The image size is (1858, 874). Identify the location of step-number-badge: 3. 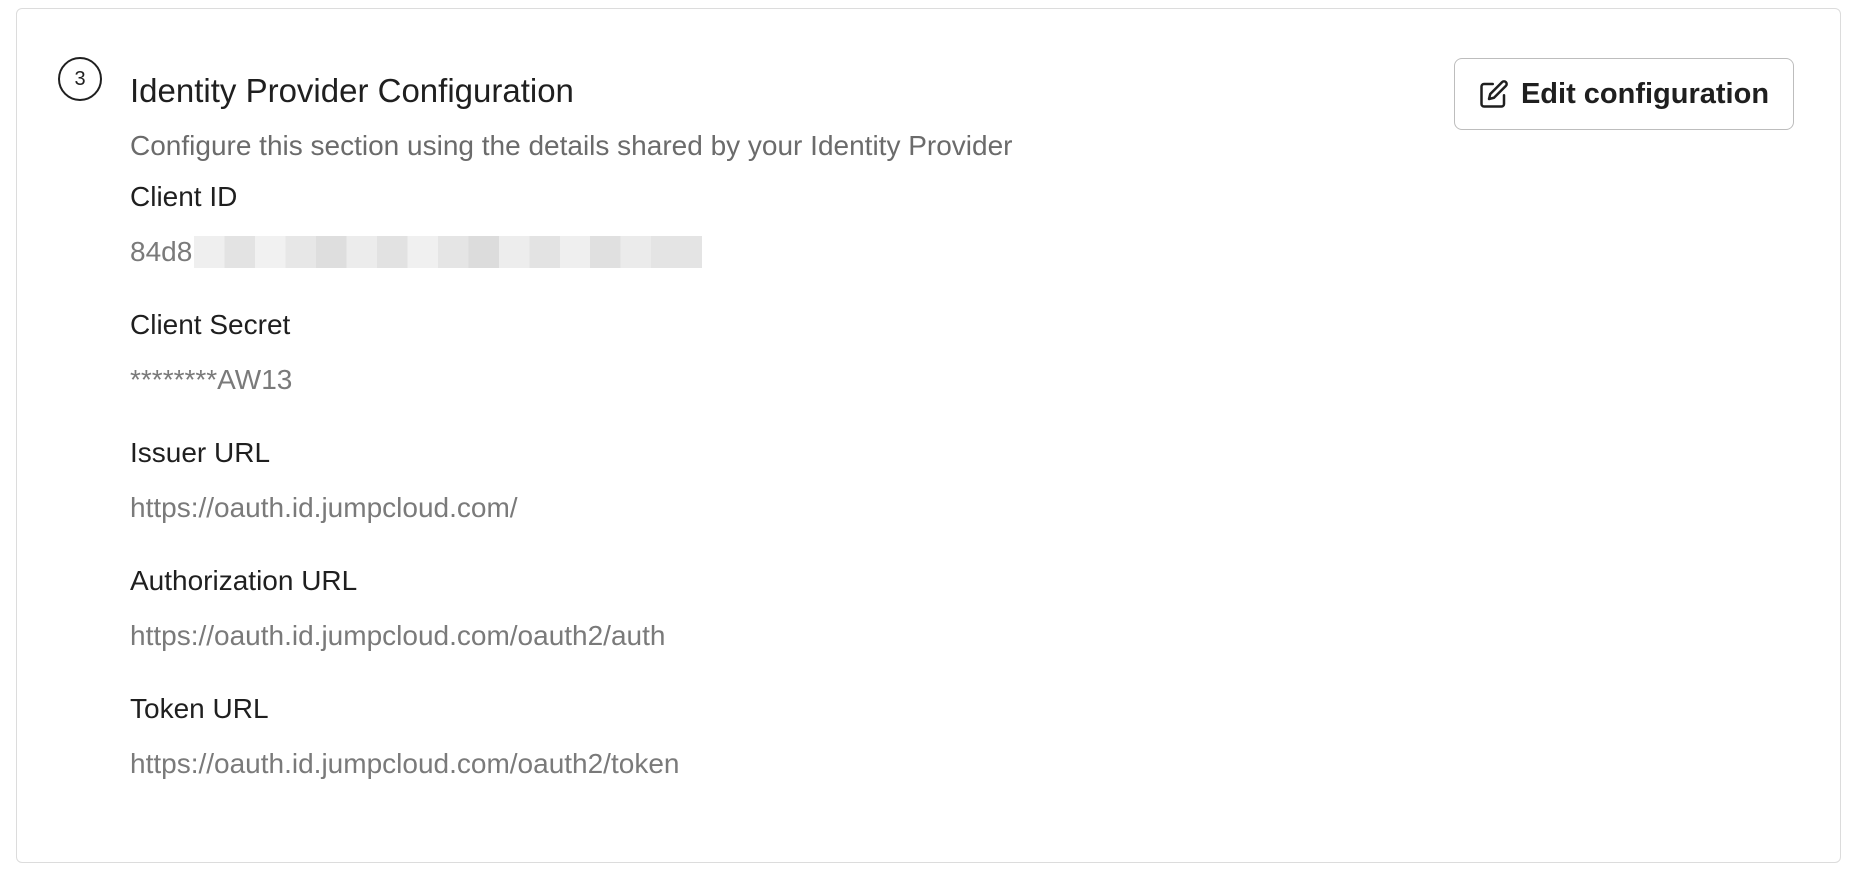
(80, 79).